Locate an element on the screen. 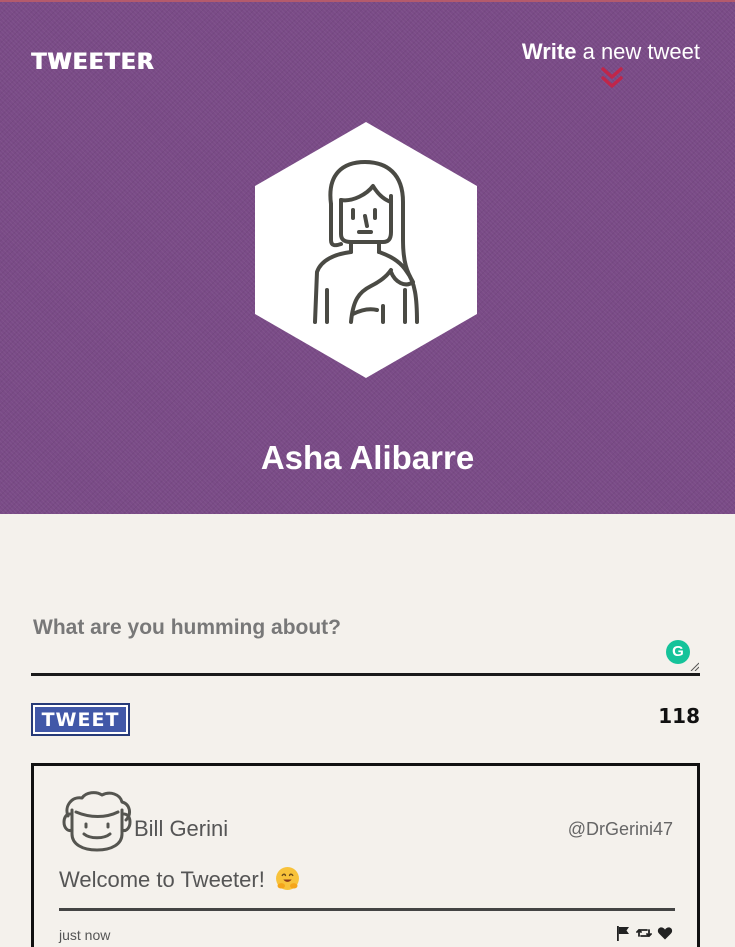 The height and width of the screenshot is (947, 735). tweet-text-row: Welcome to Tweeter! is located at coordinates (179, 879).